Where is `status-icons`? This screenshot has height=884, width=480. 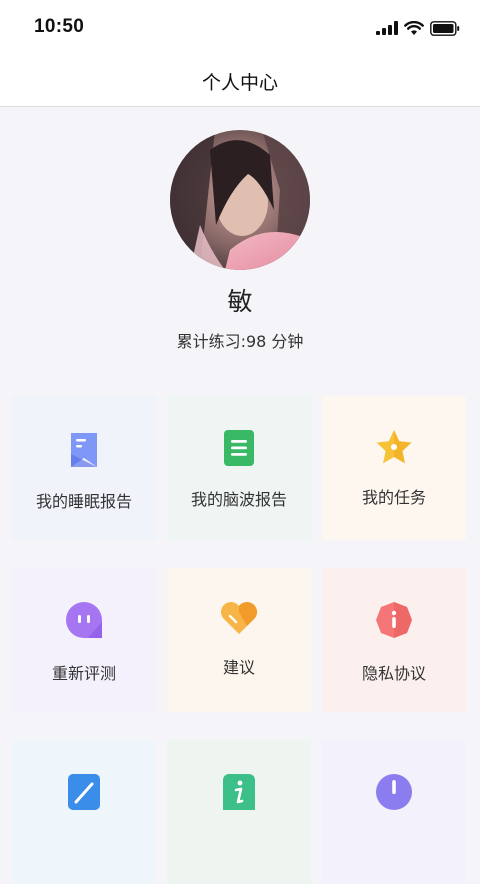
status-icons is located at coordinates (418, 28).